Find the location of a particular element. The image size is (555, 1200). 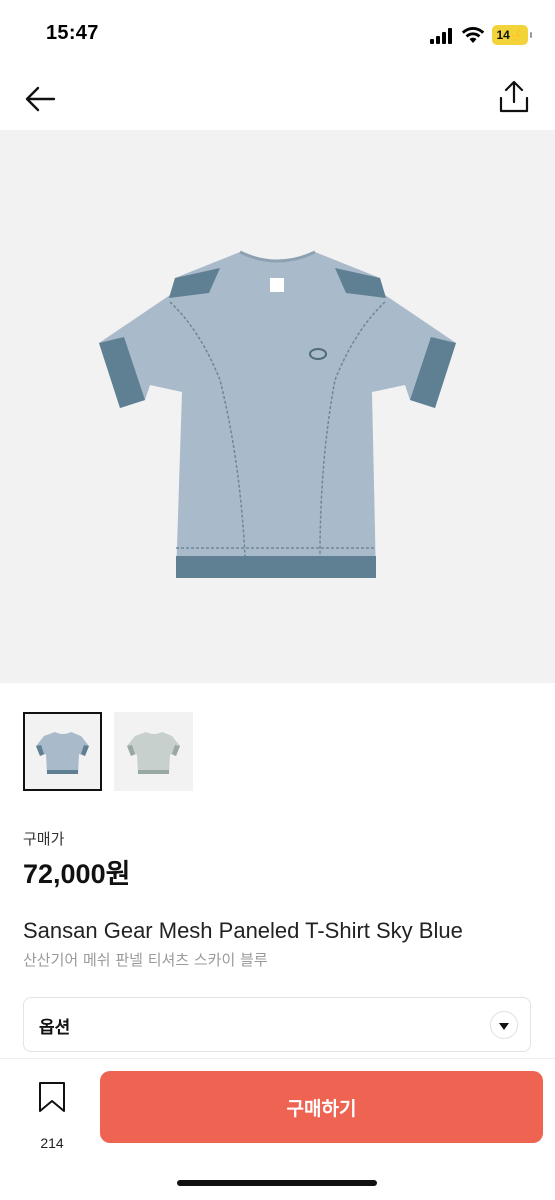

price-label: 구매가 is located at coordinates (44, 839).